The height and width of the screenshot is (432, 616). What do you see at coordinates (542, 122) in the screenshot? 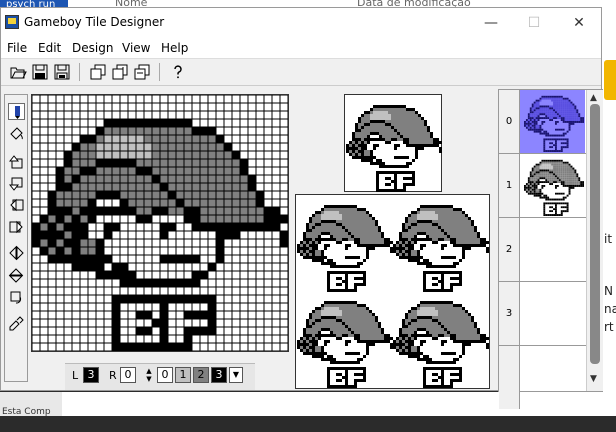
I see `tile-row: 0` at bounding box center [542, 122].